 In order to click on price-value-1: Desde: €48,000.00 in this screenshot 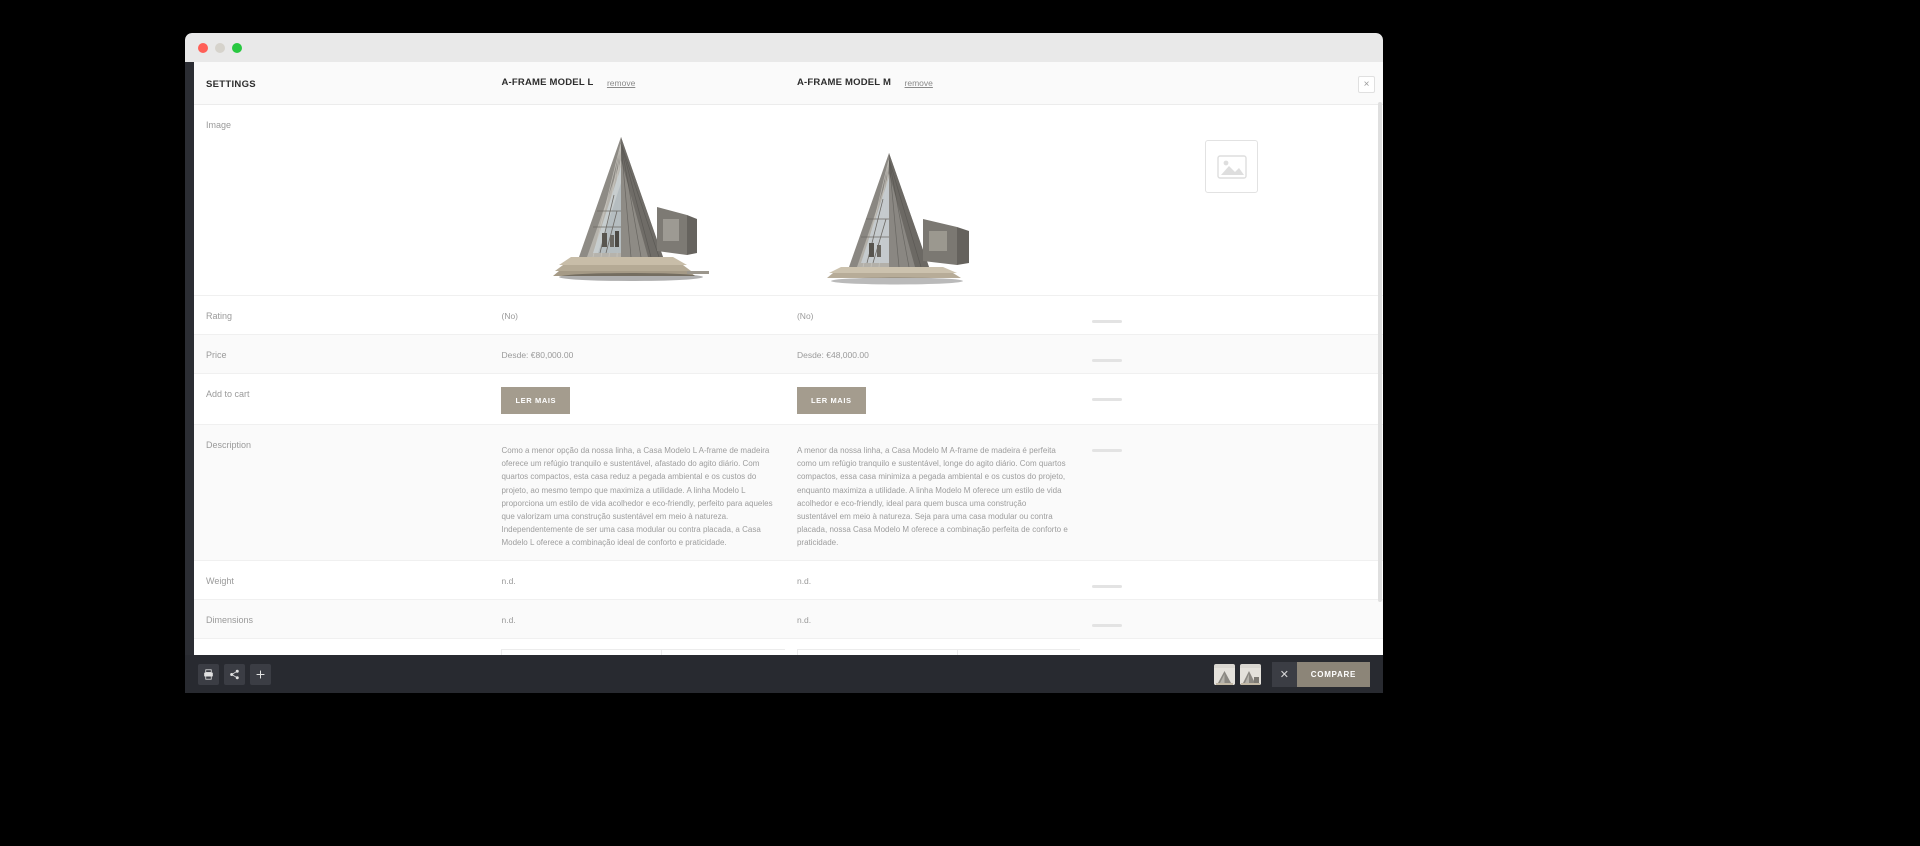, I will do `click(832, 355)`.